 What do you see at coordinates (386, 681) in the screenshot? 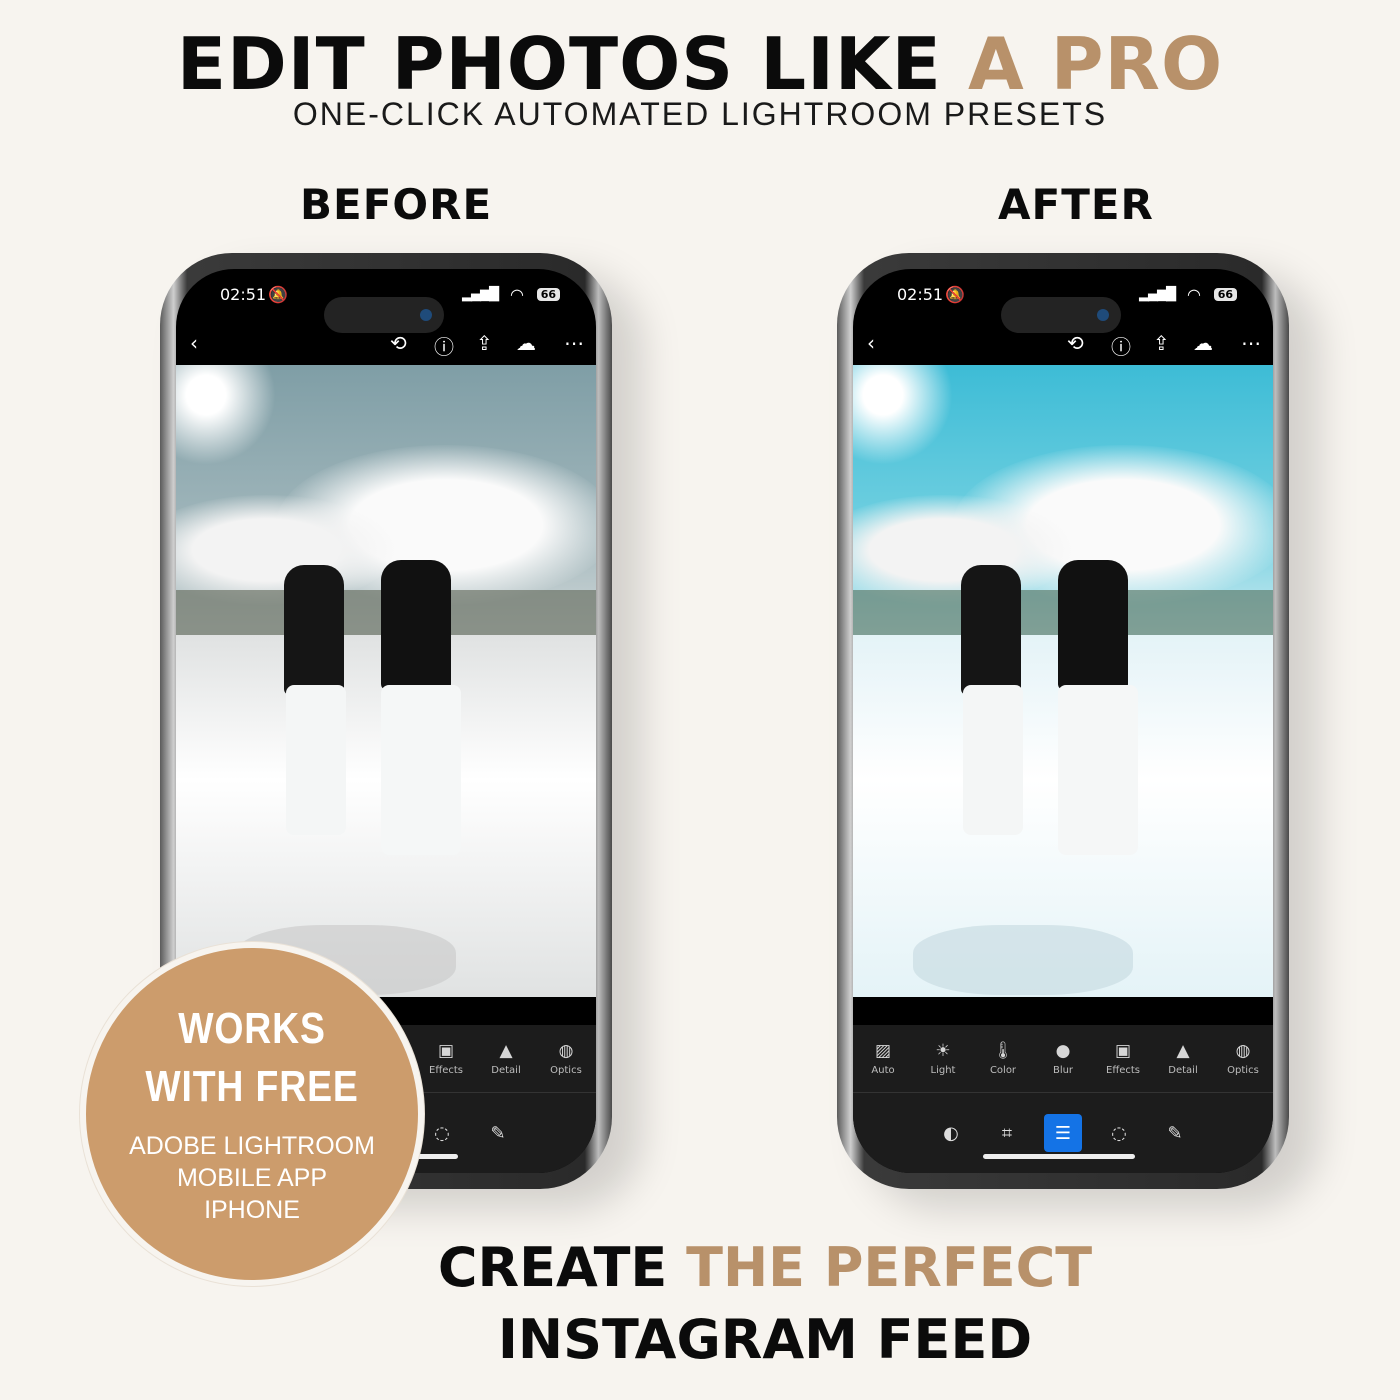
I see `original-photo` at bounding box center [386, 681].